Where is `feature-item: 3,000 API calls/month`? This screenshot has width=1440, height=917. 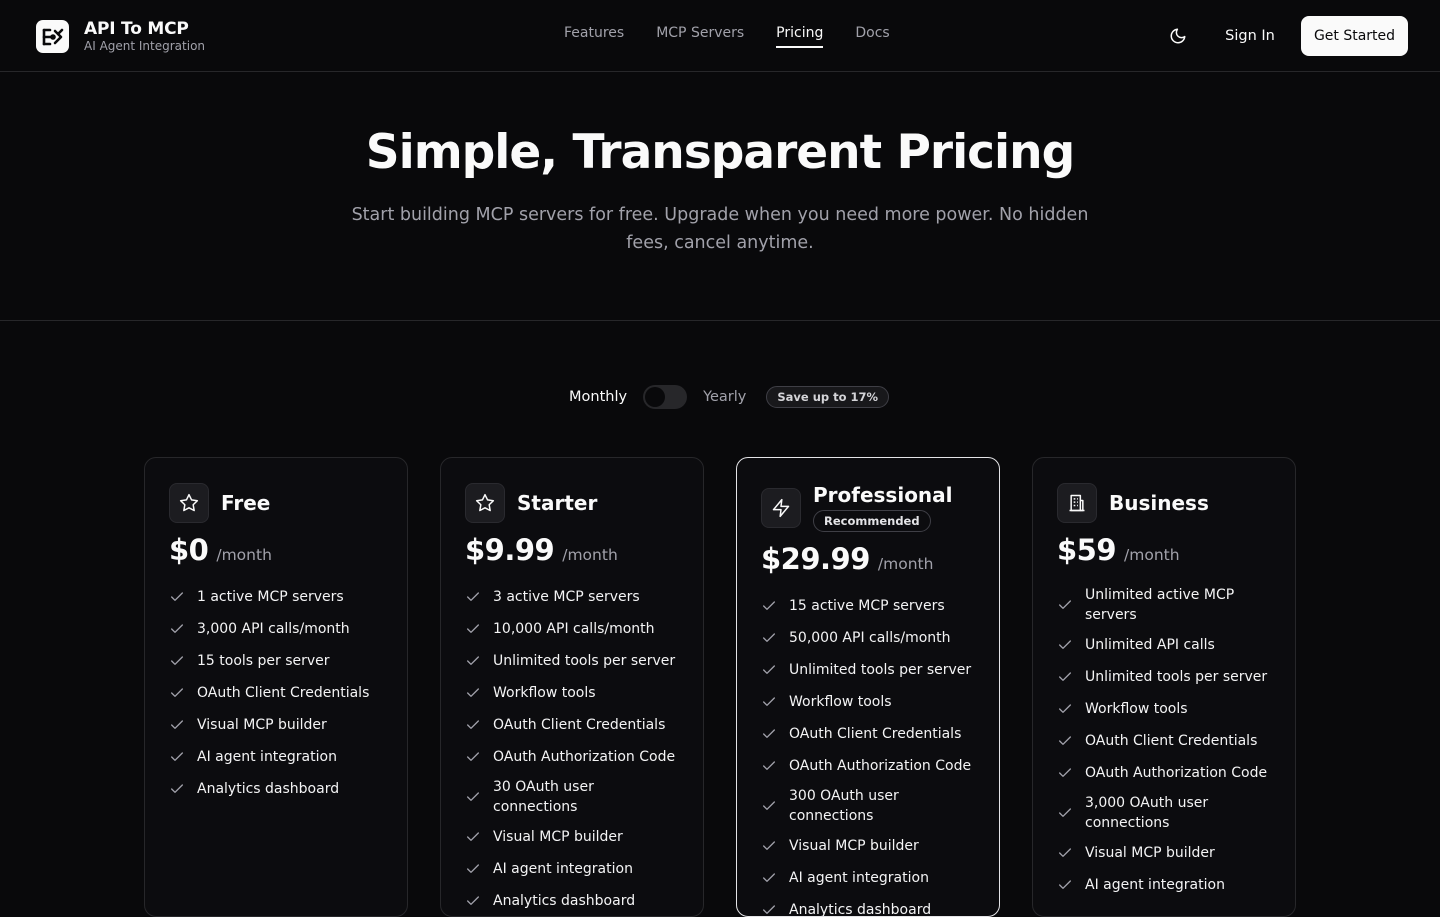
feature-item: 3,000 API calls/month is located at coordinates (276, 629).